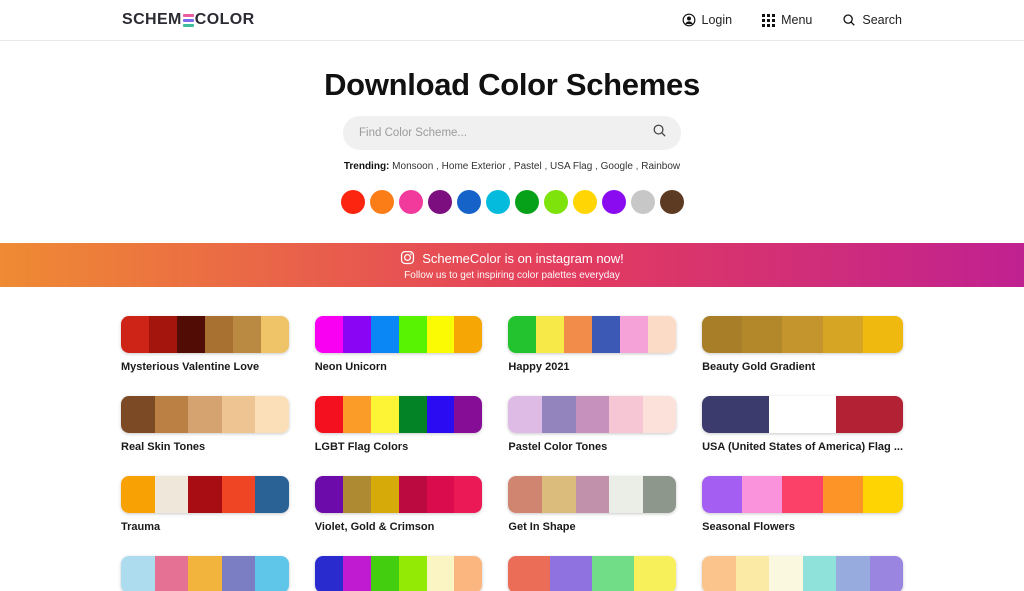 The image size is (1024, 591). I want to click on banner-headline-row: SchemeColor is on instagram now!, so click(512, 259).